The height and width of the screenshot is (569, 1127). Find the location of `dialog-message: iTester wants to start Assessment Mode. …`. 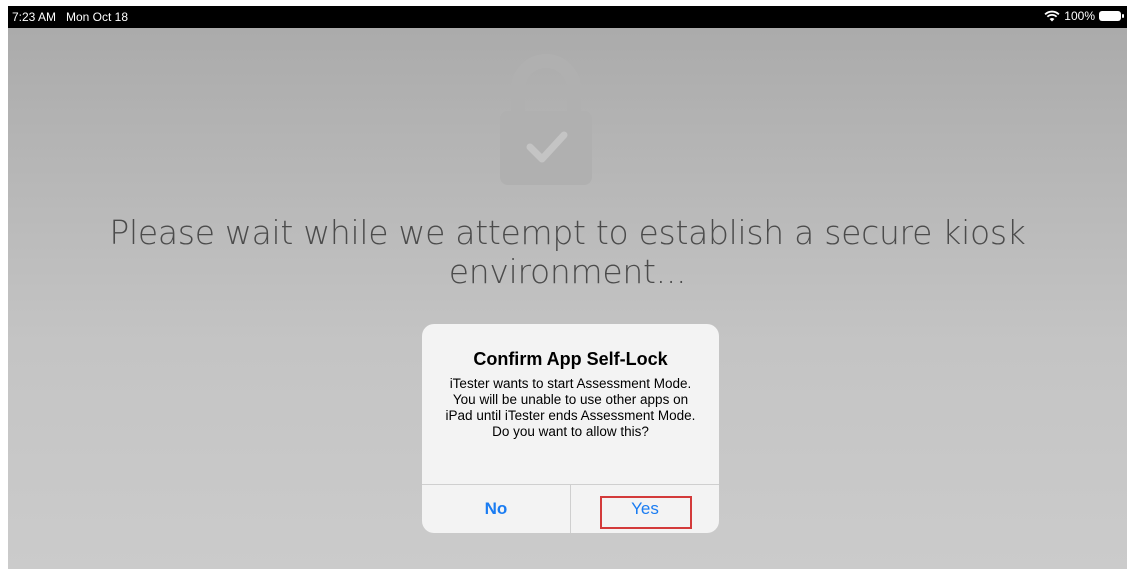

dialog-message: iTester wants to start Assessment Mode. … is located at coordinates (570, 407).